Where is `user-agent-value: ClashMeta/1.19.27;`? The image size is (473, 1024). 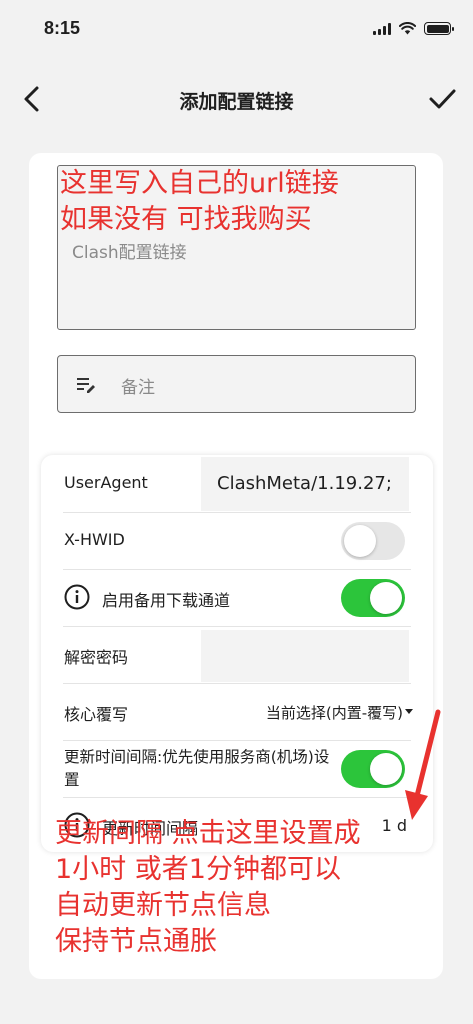 user-agent-value: ClashMeta/1.19.27; is located at coordinates (304, 483).